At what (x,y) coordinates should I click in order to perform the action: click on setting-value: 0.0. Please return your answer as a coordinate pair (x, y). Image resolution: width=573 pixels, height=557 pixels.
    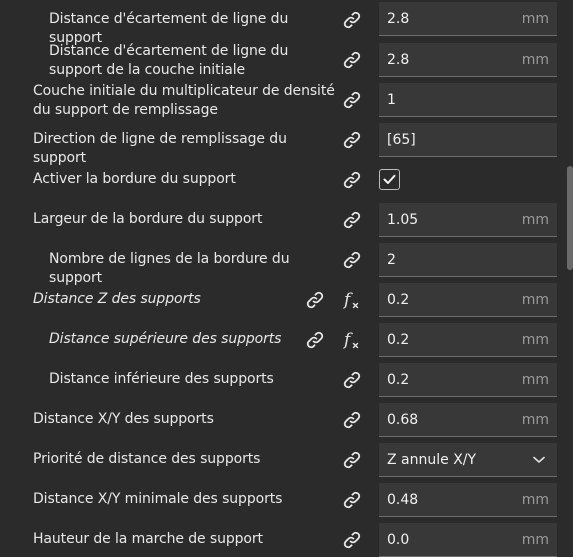
    Looking at the image, I should click on (398, 539).